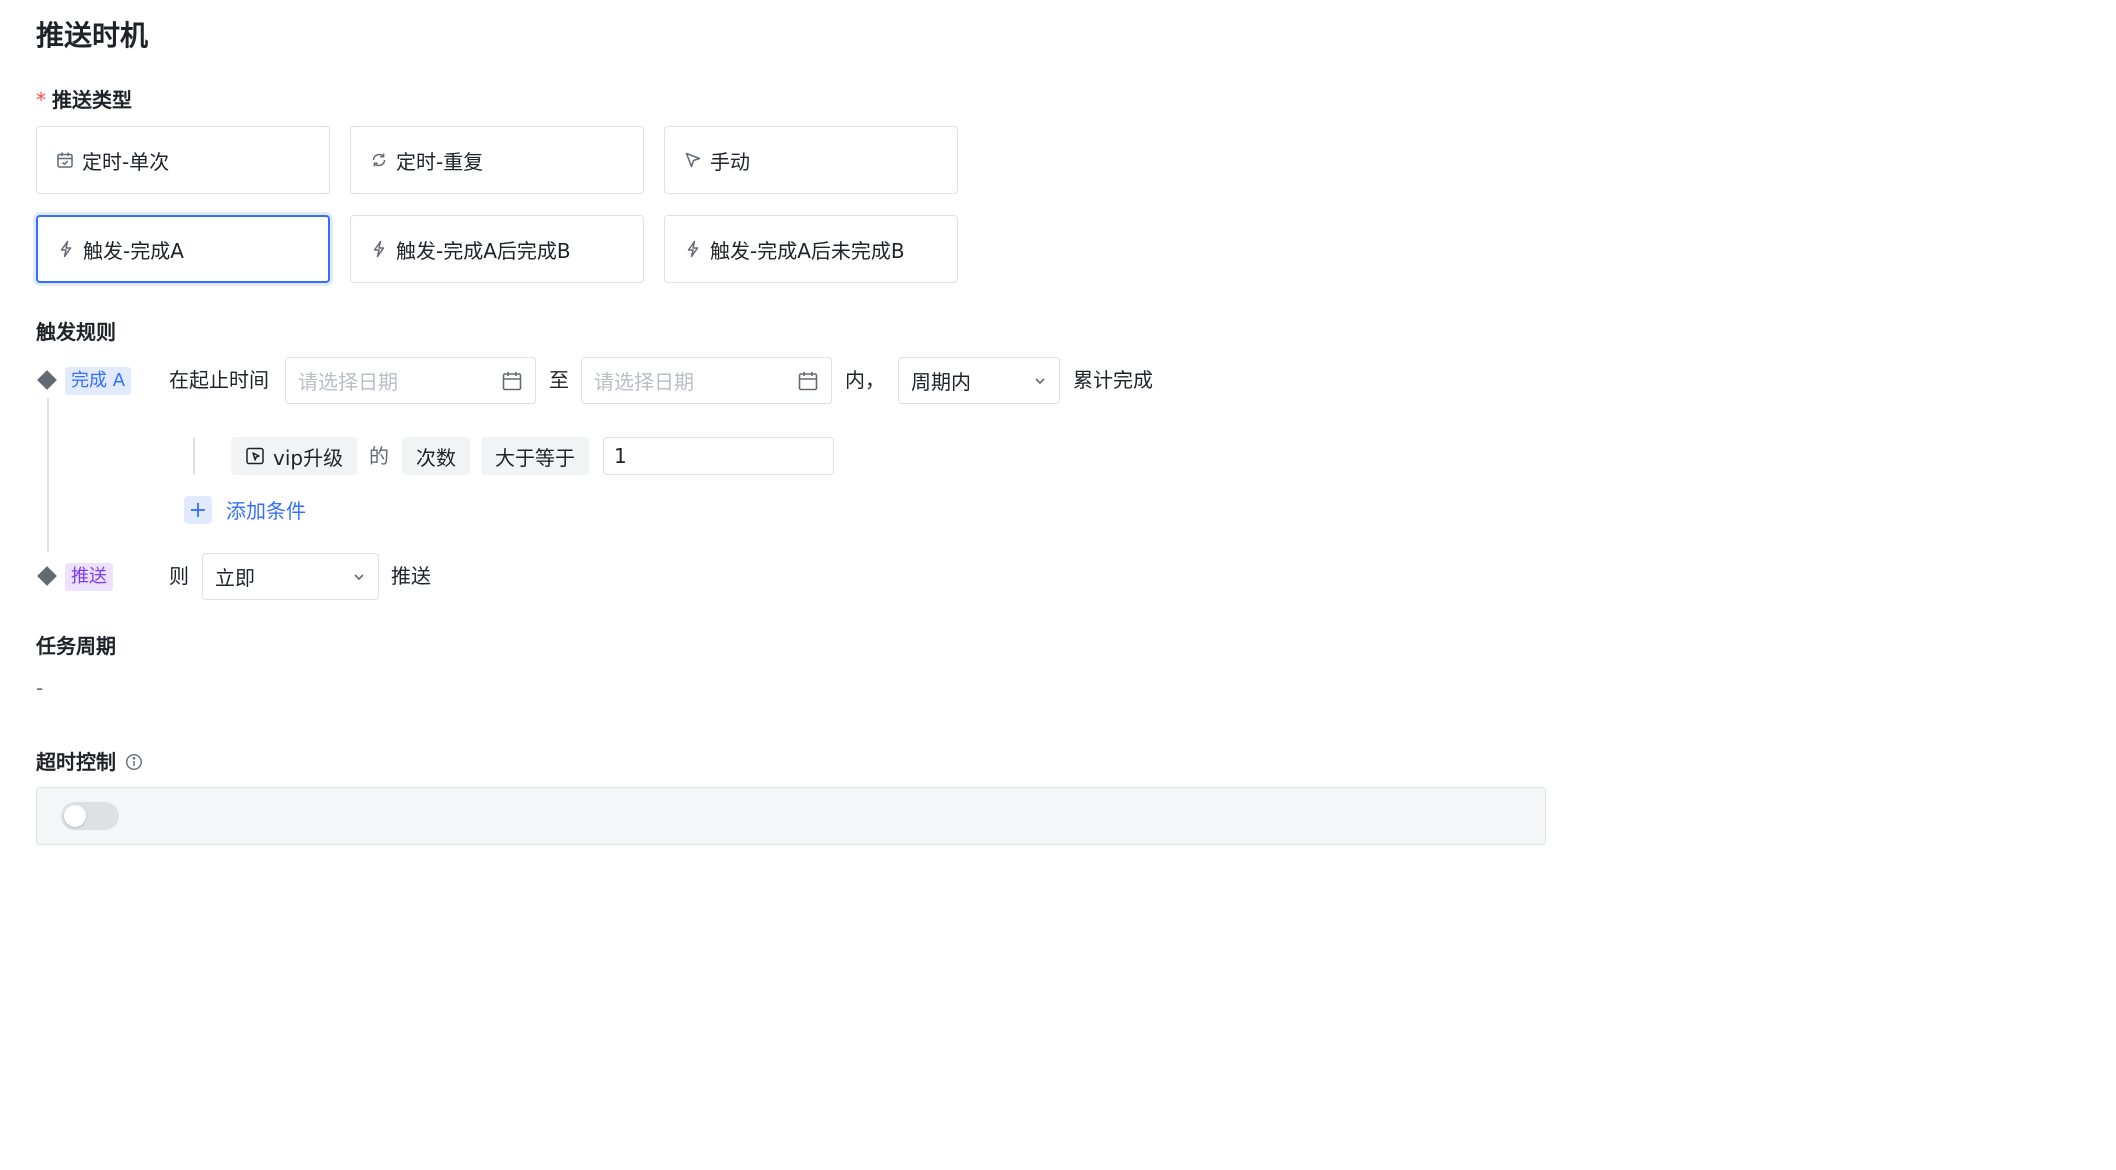 The image size is (2116, 1170). I want to click on push-type-label: * 推送类型, so click(84, 100).